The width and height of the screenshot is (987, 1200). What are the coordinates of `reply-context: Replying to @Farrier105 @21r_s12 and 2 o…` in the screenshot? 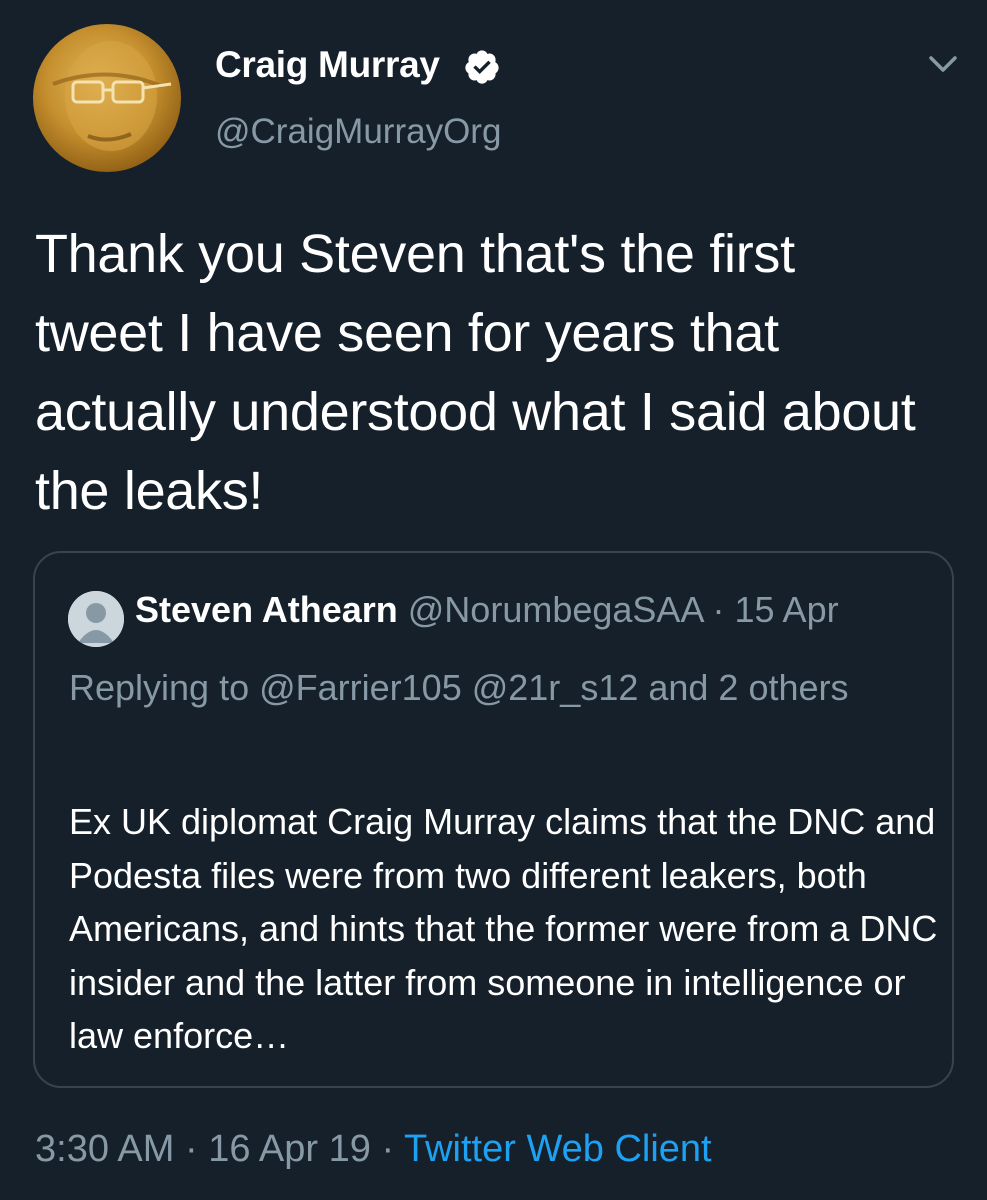 It's located at (459, 687).